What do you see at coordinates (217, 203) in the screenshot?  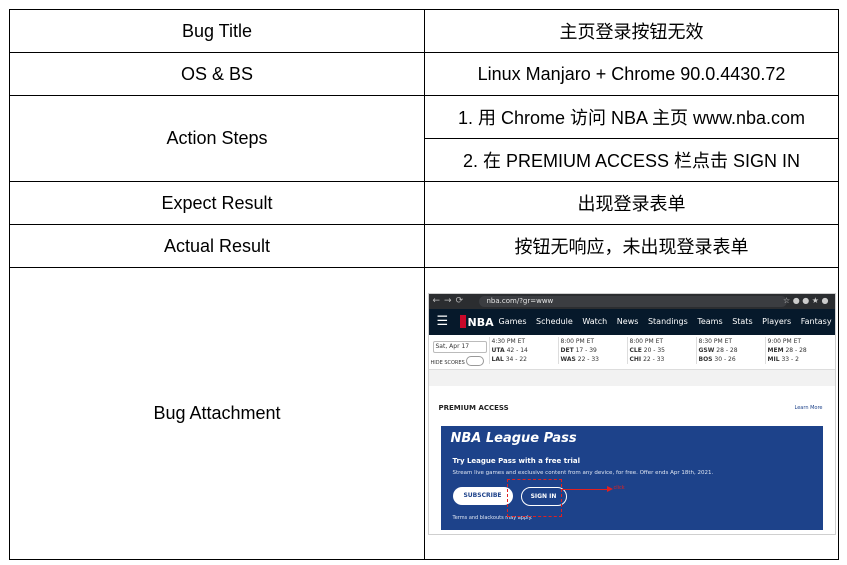 I see `expect-label: Expect Result` at bounding box center [217, 203].